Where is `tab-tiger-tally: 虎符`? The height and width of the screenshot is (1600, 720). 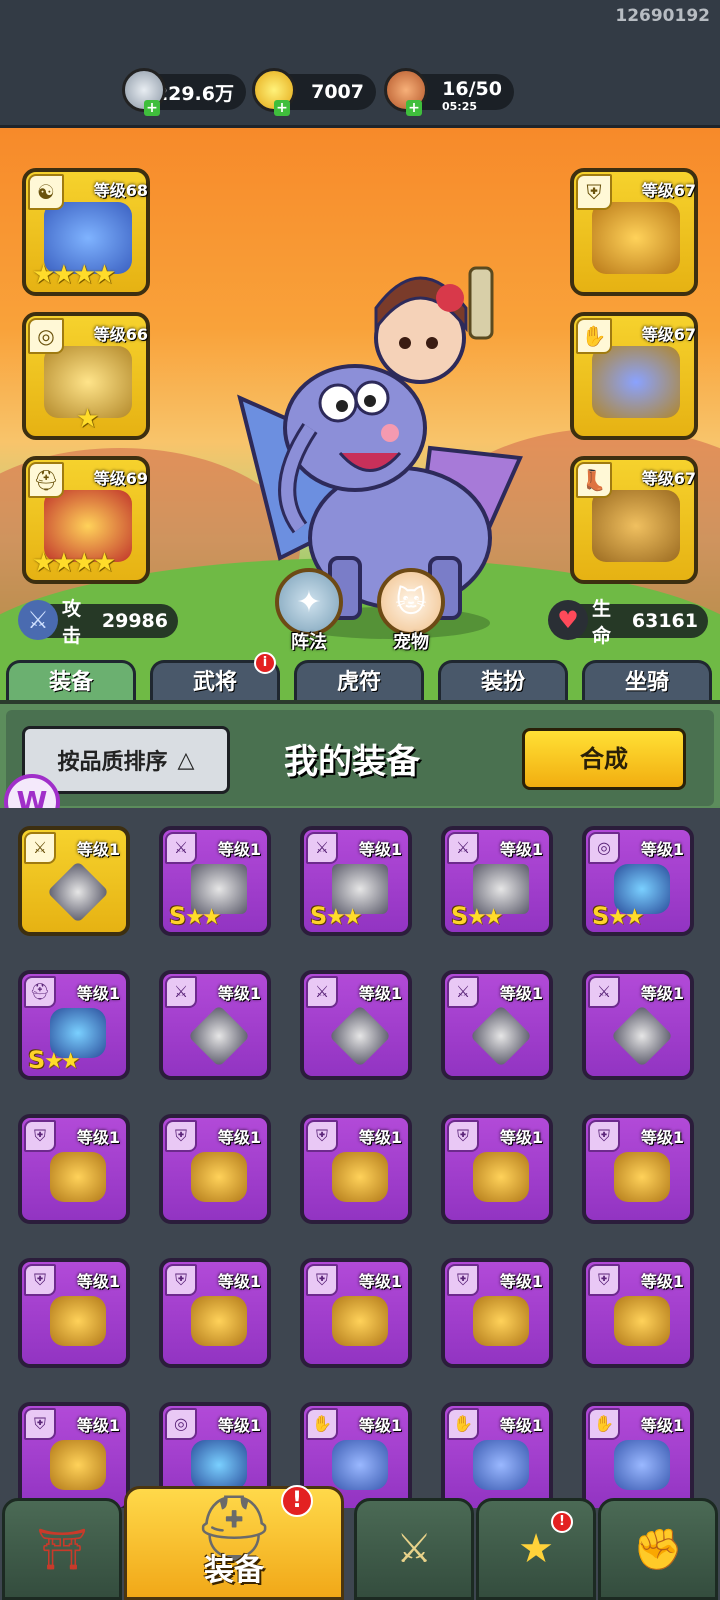
tab-tiger-tally: 虎符 is located at coordinates (359, 682).